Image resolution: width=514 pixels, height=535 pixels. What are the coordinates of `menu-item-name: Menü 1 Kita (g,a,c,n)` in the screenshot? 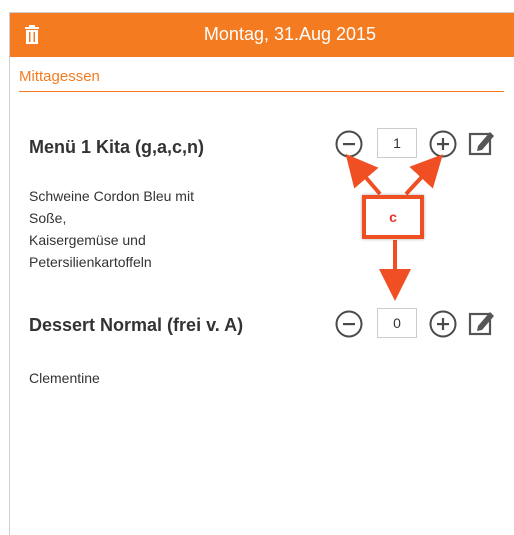 It's located at (117, 147).